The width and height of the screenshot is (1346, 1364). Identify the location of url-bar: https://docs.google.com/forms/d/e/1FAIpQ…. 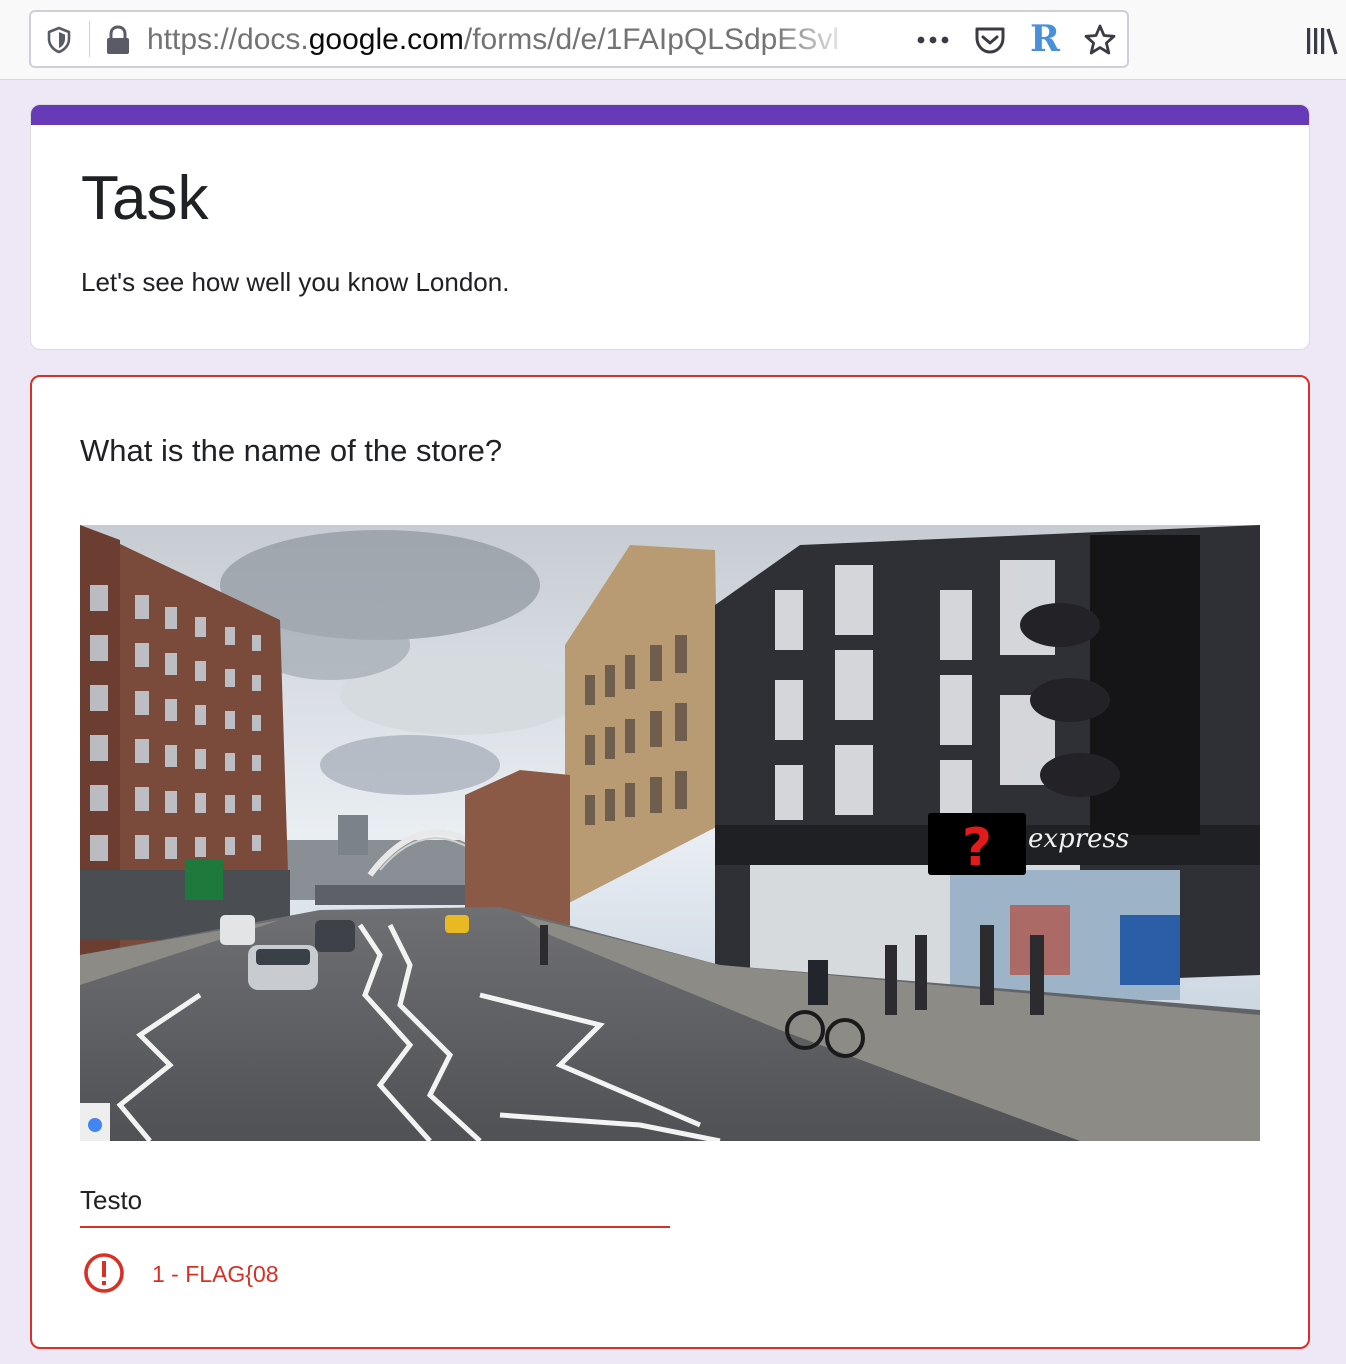
(579, 39).